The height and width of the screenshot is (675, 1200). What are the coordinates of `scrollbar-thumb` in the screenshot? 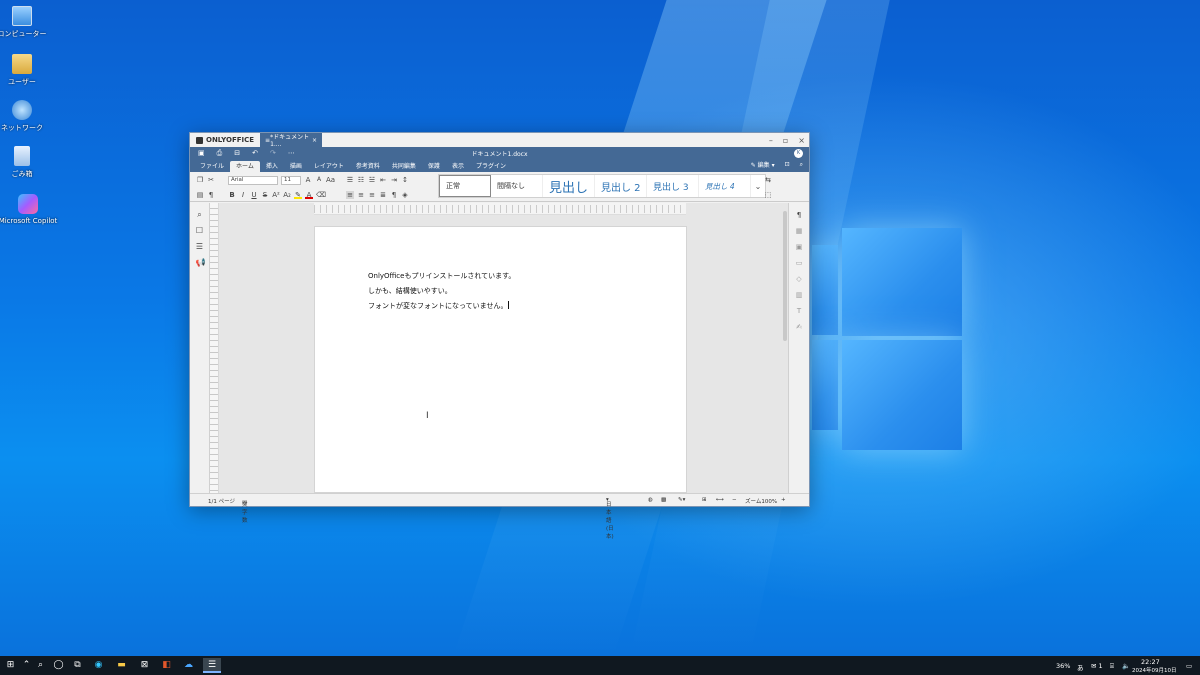 It's located at (785, 276).